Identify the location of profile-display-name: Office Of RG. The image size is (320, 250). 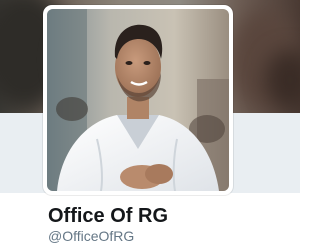
(108, 216).